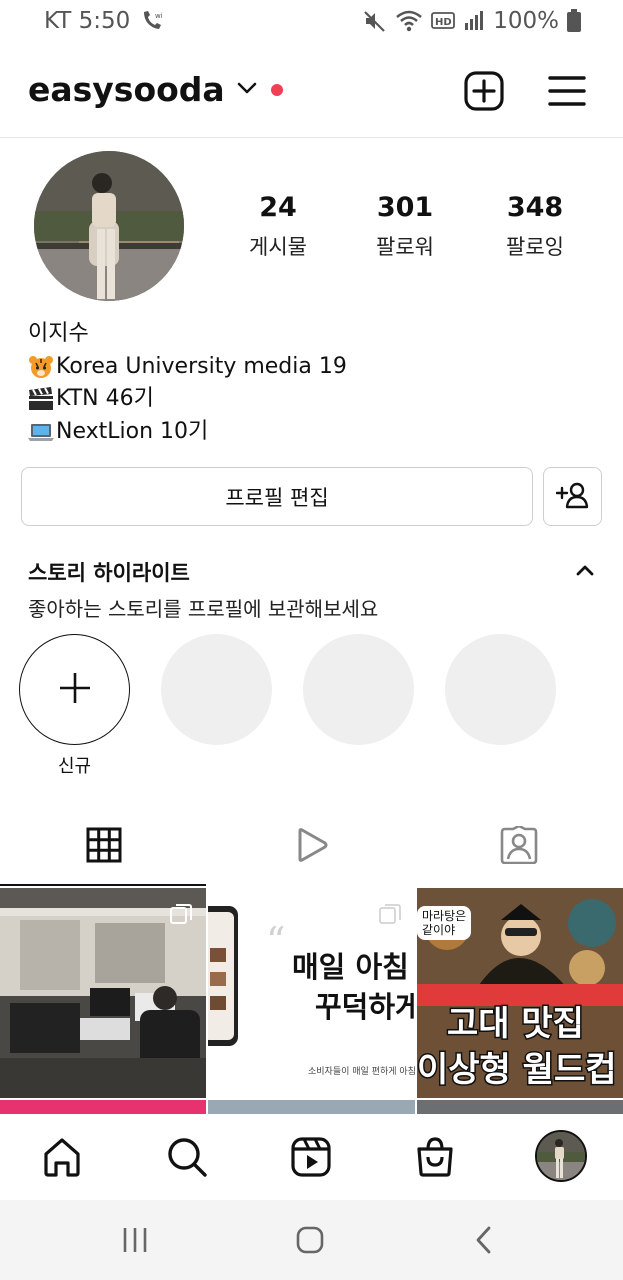 Image resolution: width=623 pixels, height=1280 pixels. I want to click on bio-line-3: NextLion 10기, so click(187, 432).